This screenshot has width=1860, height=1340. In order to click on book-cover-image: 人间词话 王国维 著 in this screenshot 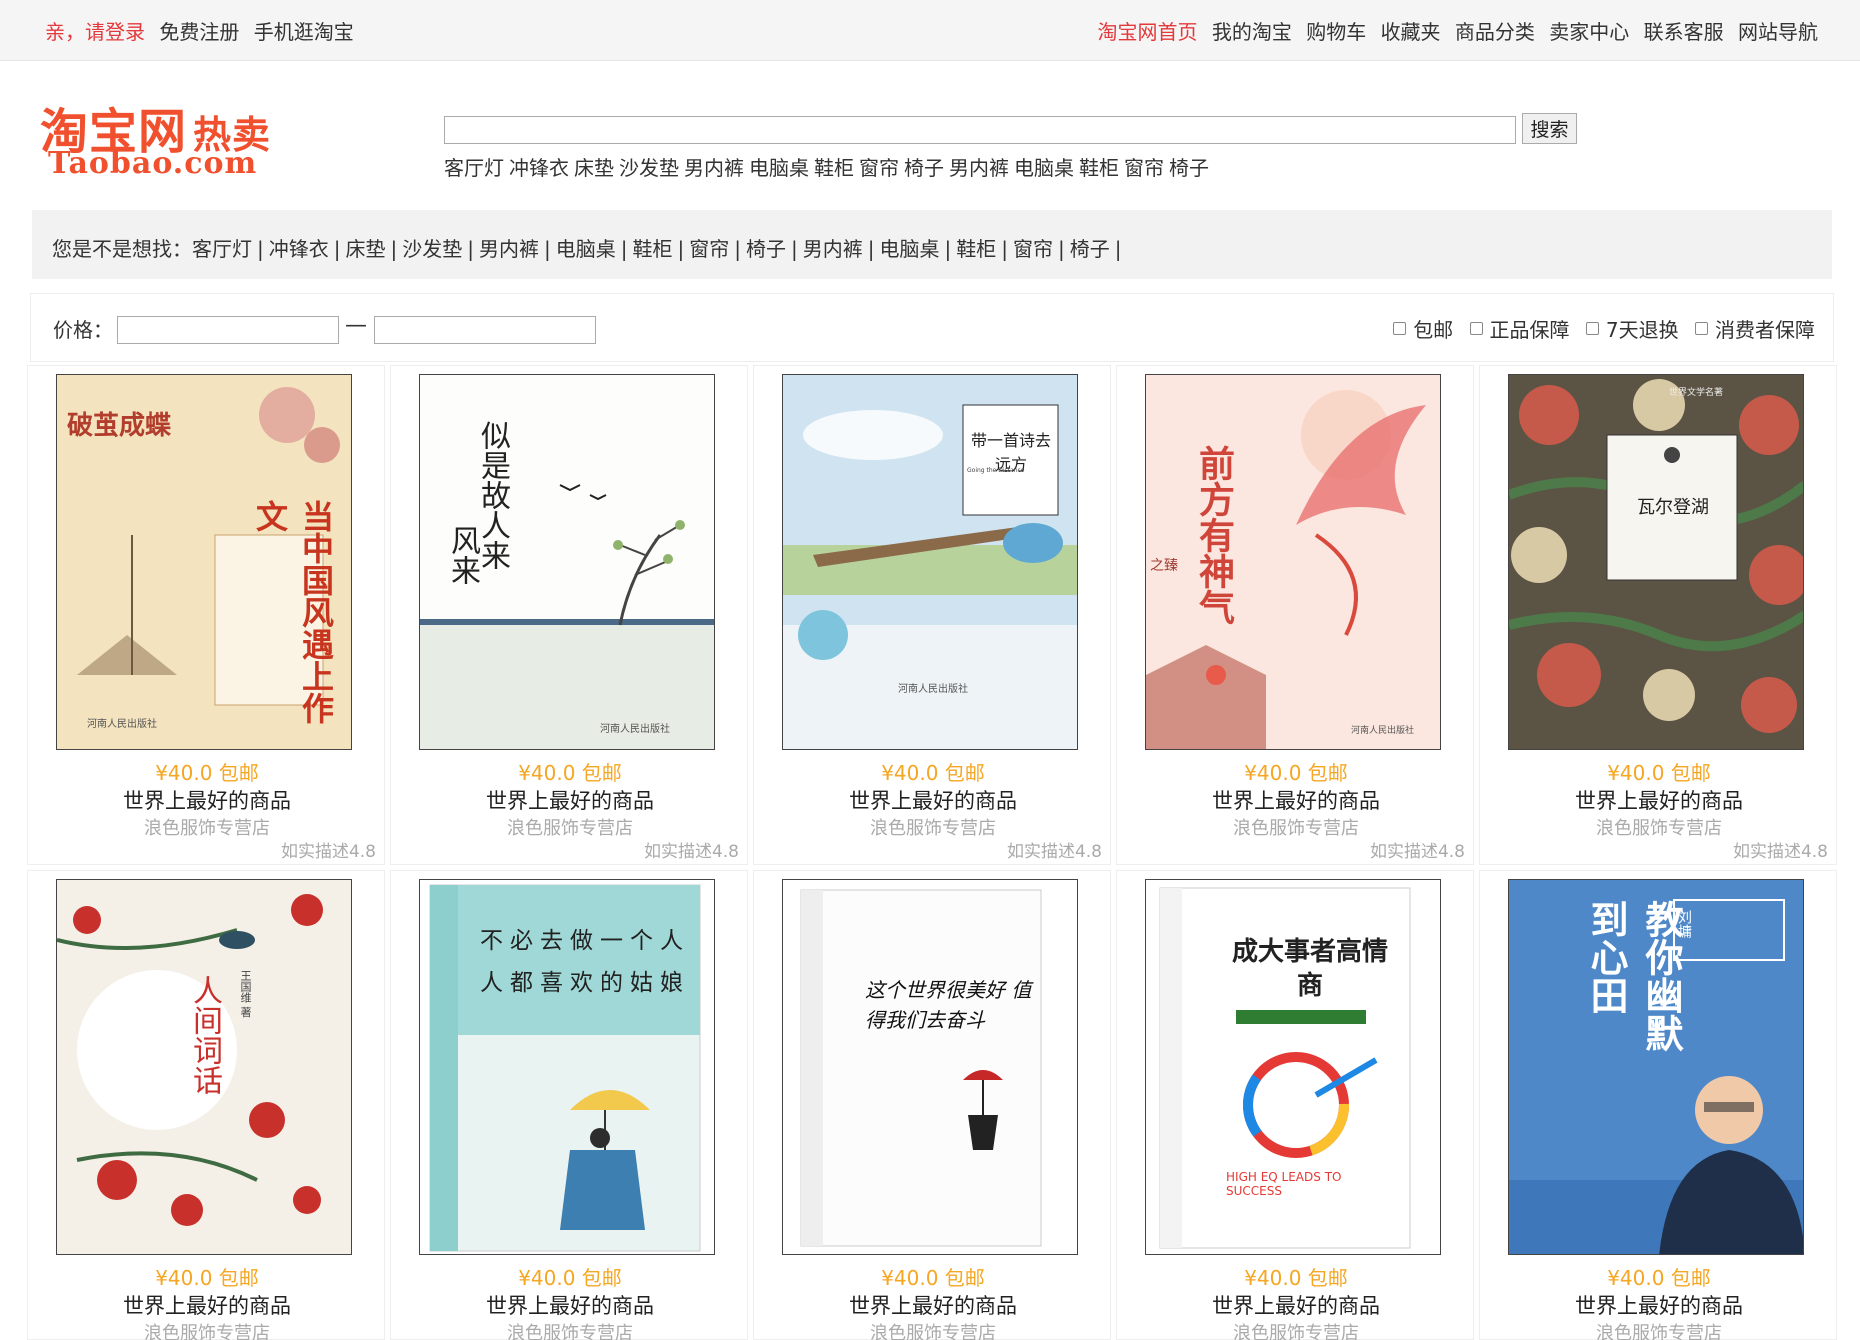, I will do `click(204, 1067)`.